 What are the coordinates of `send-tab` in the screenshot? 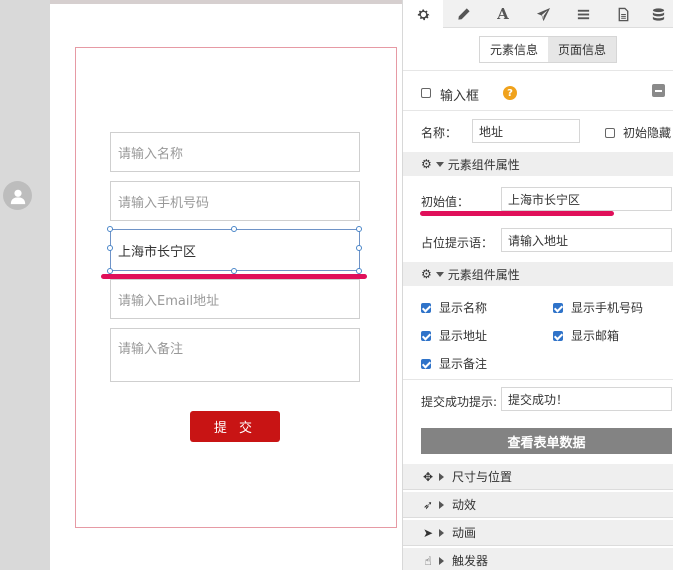 It's located at (543, 14).